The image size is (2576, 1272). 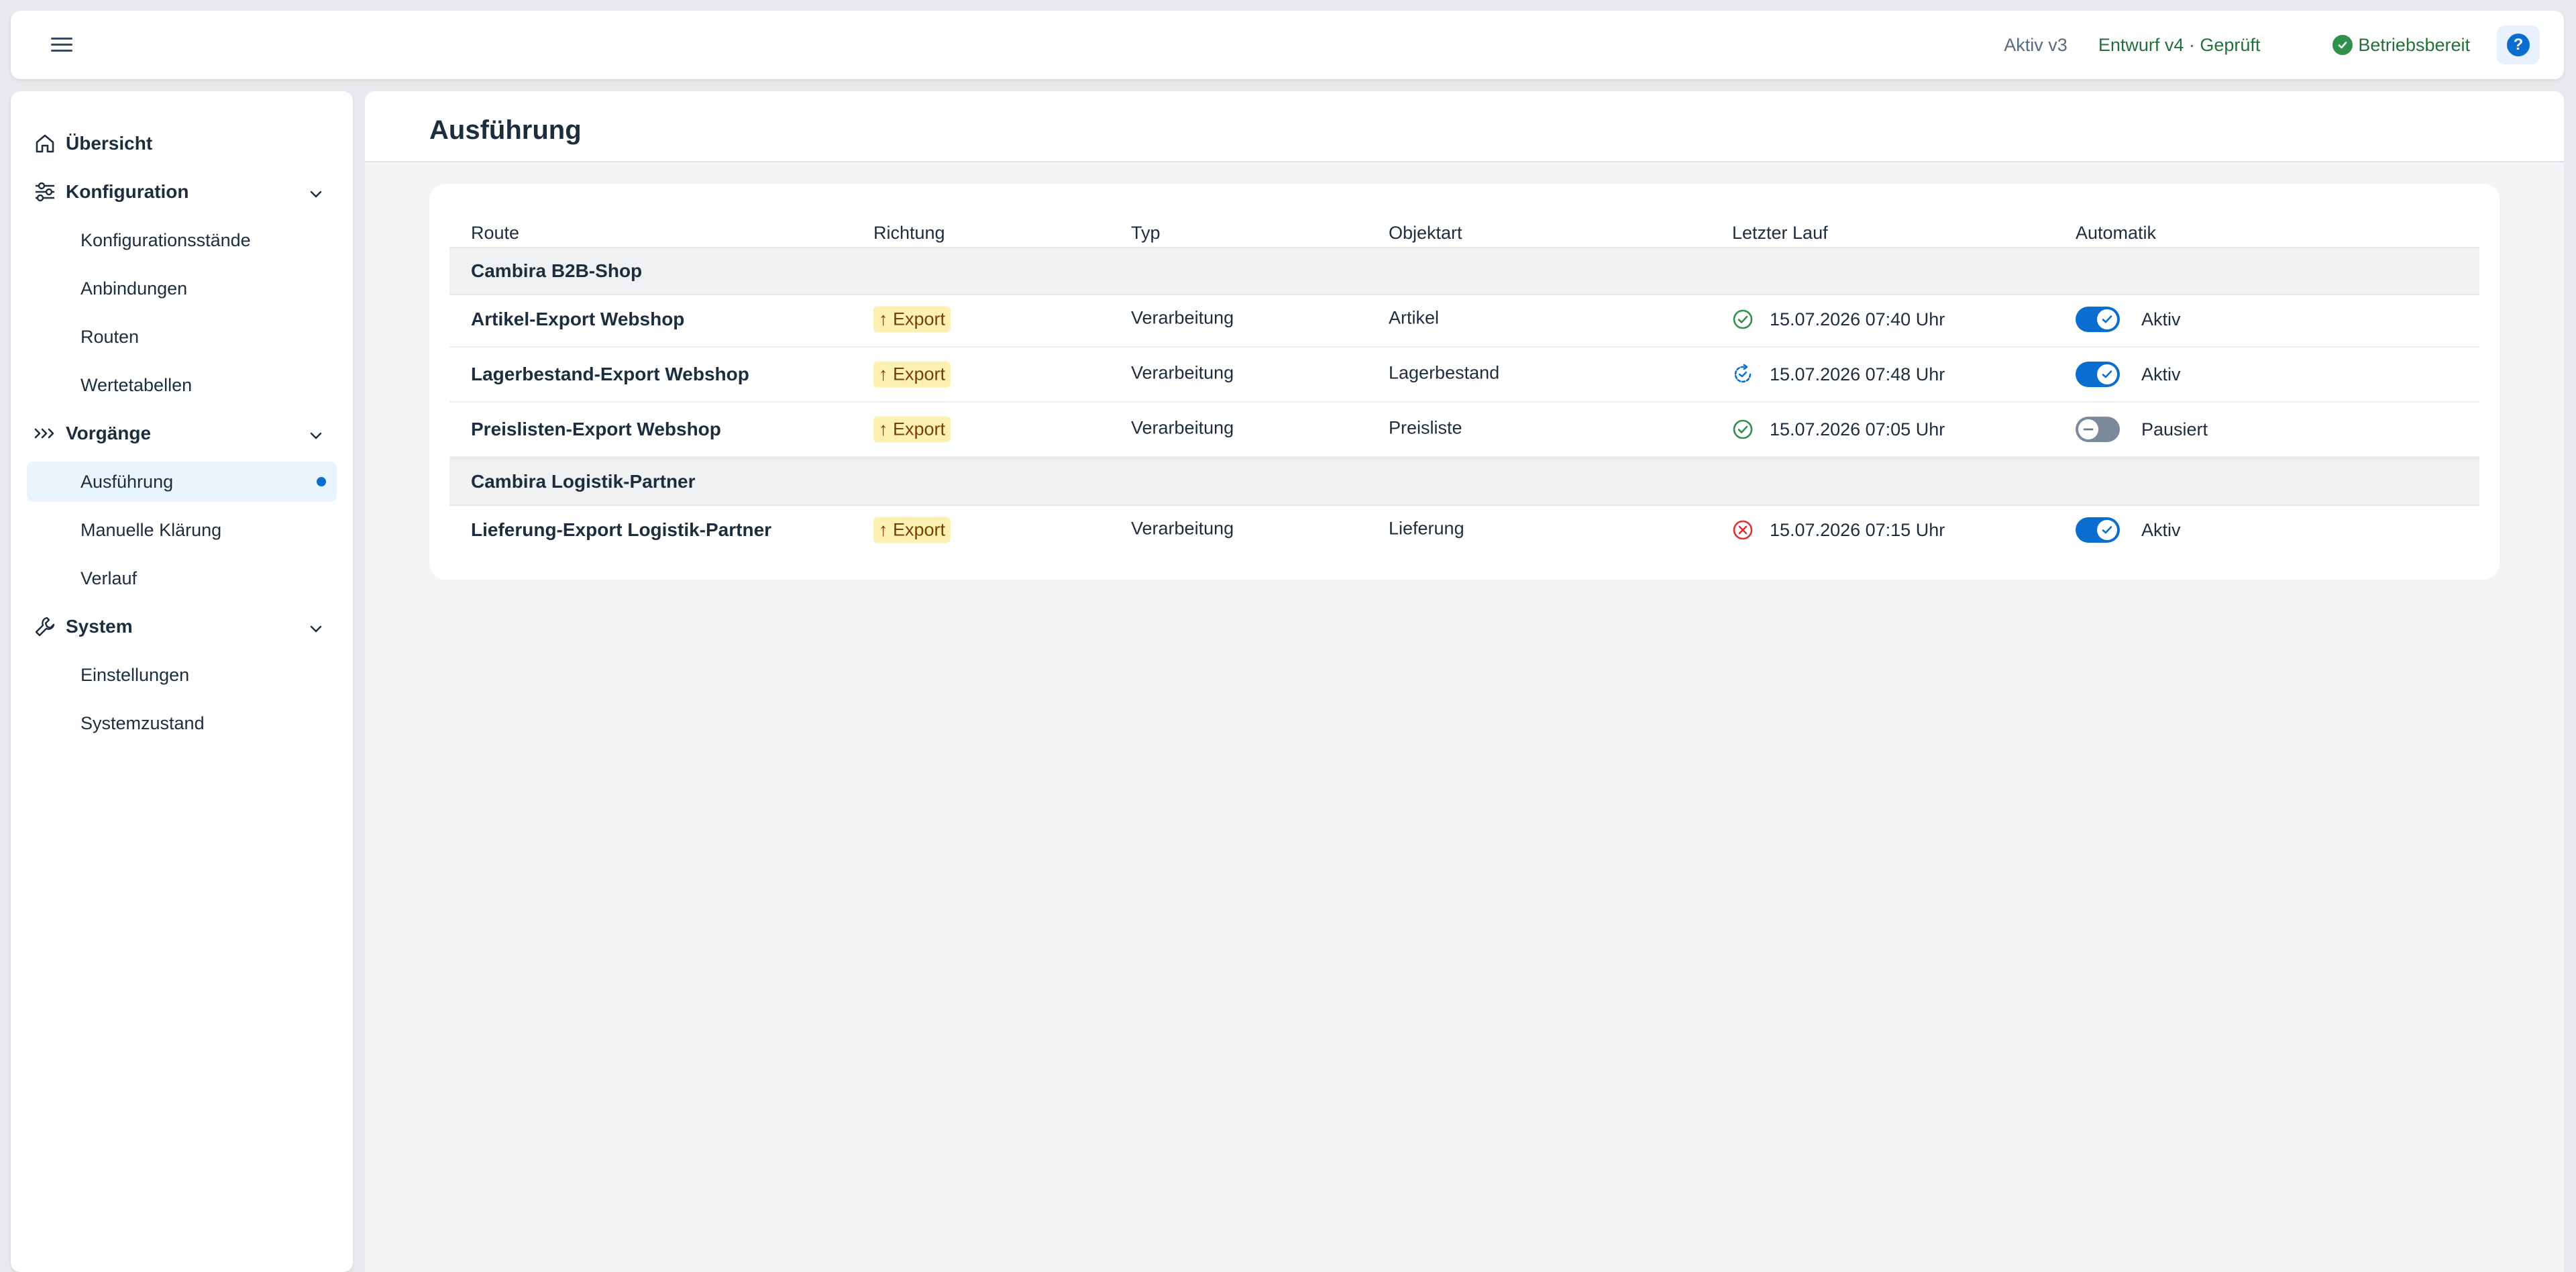 What do you see at coordinates (182, 626) in the screenshot?
I see `sidebar-item-system: System` at bounding box center [182, 626].